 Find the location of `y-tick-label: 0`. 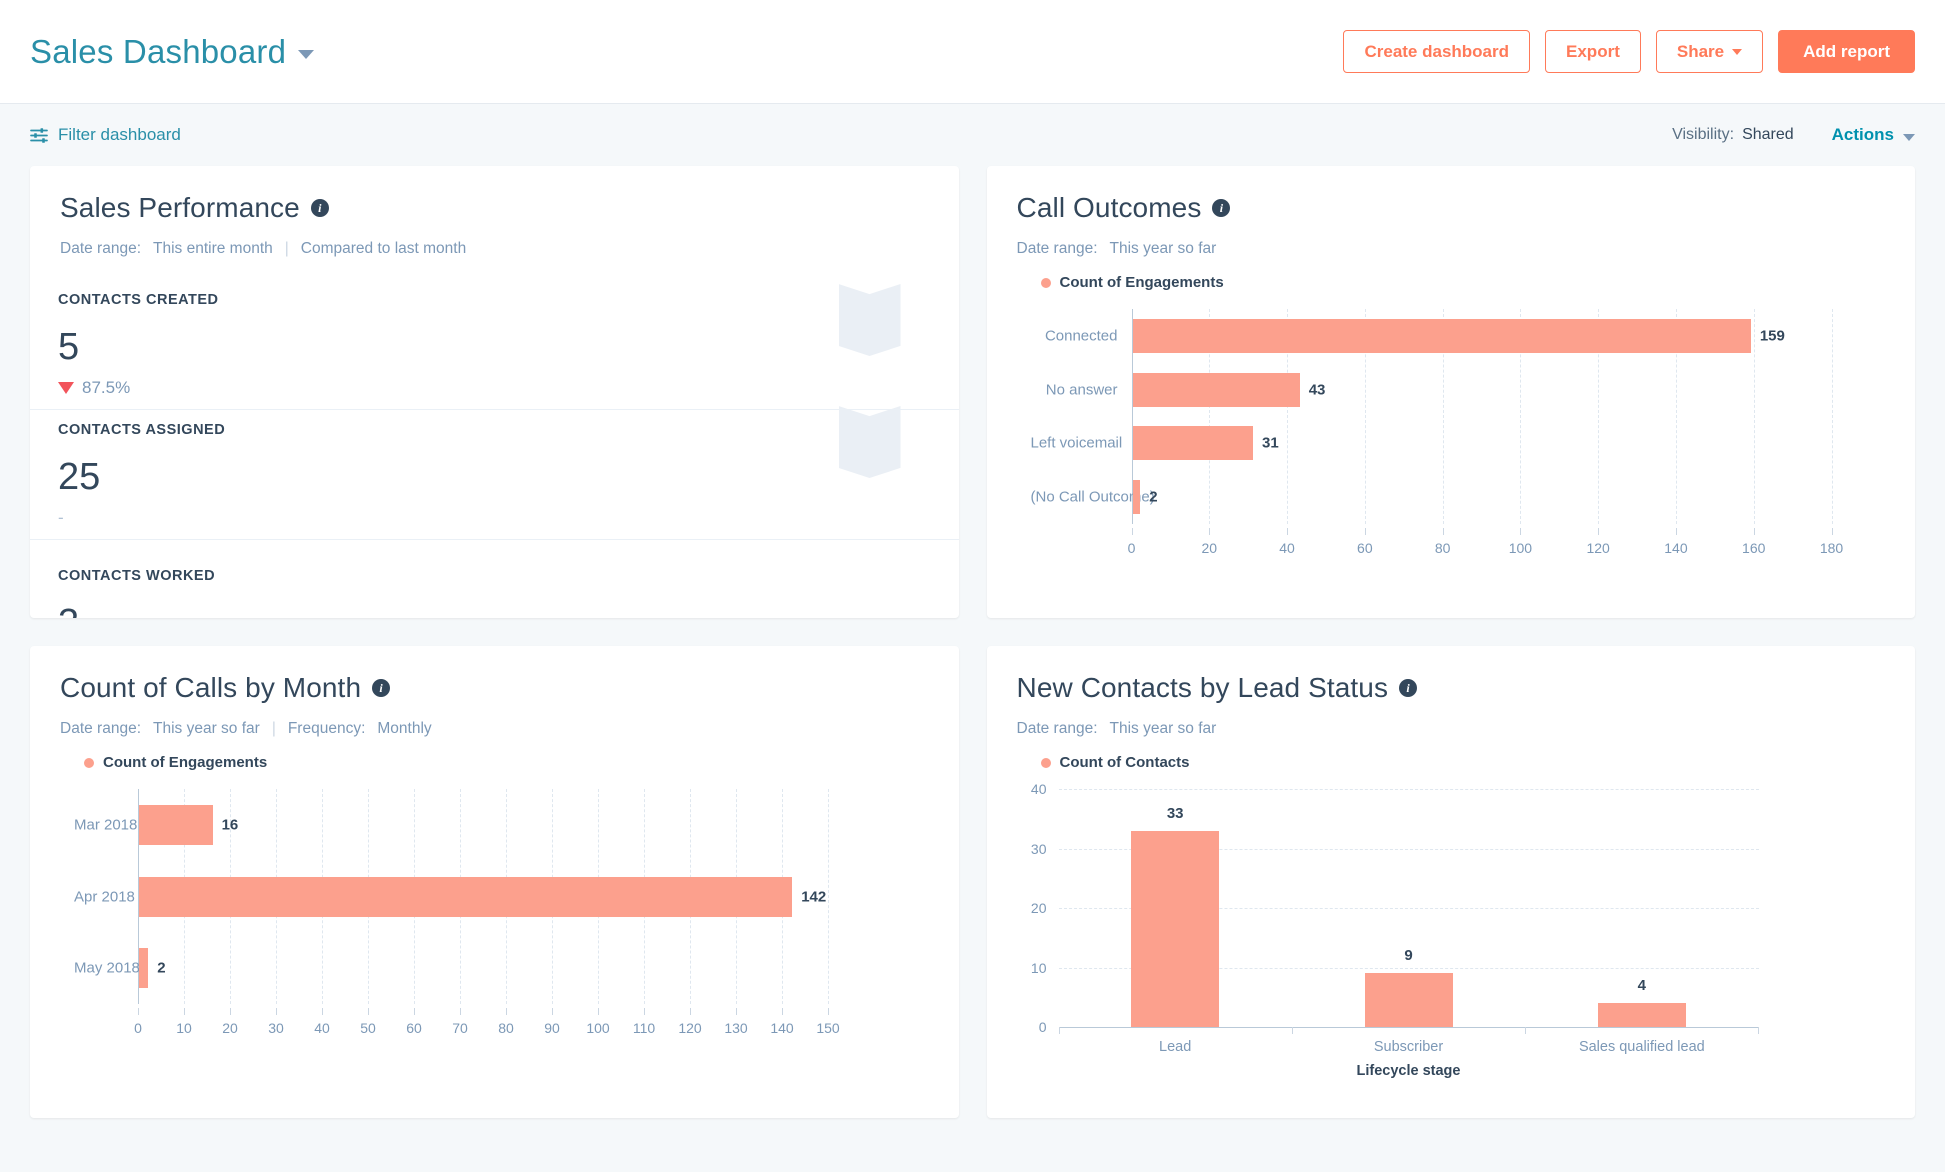

y-tick-label: 0 is located at coordinates (1042, 1027).